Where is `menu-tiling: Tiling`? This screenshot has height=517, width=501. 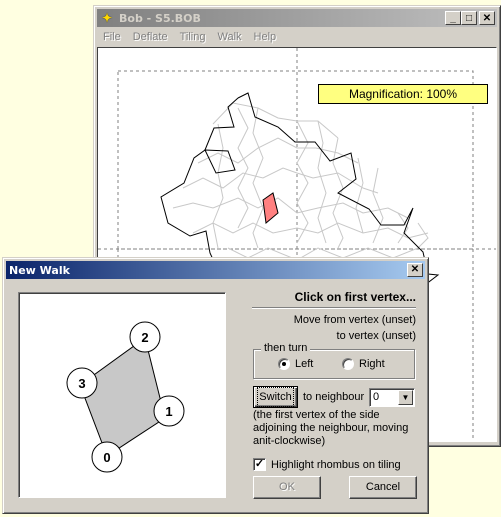
menu-tiling: Tiling is located at coordinates (193, 37).